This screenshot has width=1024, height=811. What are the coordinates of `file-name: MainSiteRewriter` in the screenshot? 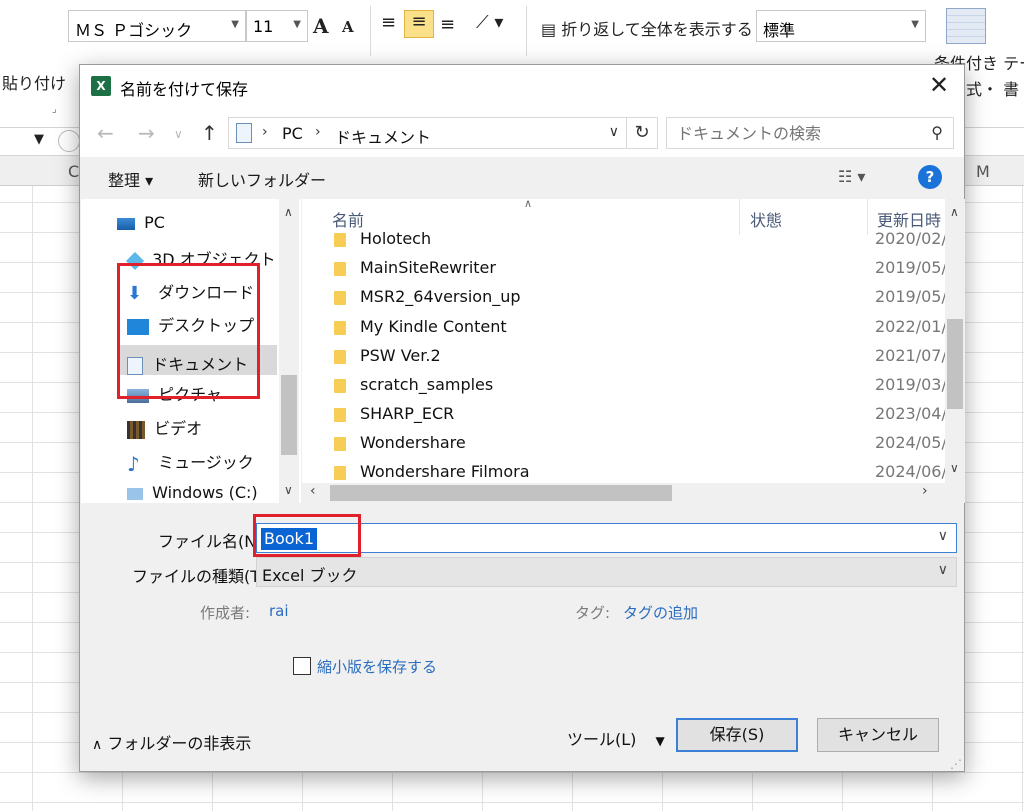 It's located at (428, 267).